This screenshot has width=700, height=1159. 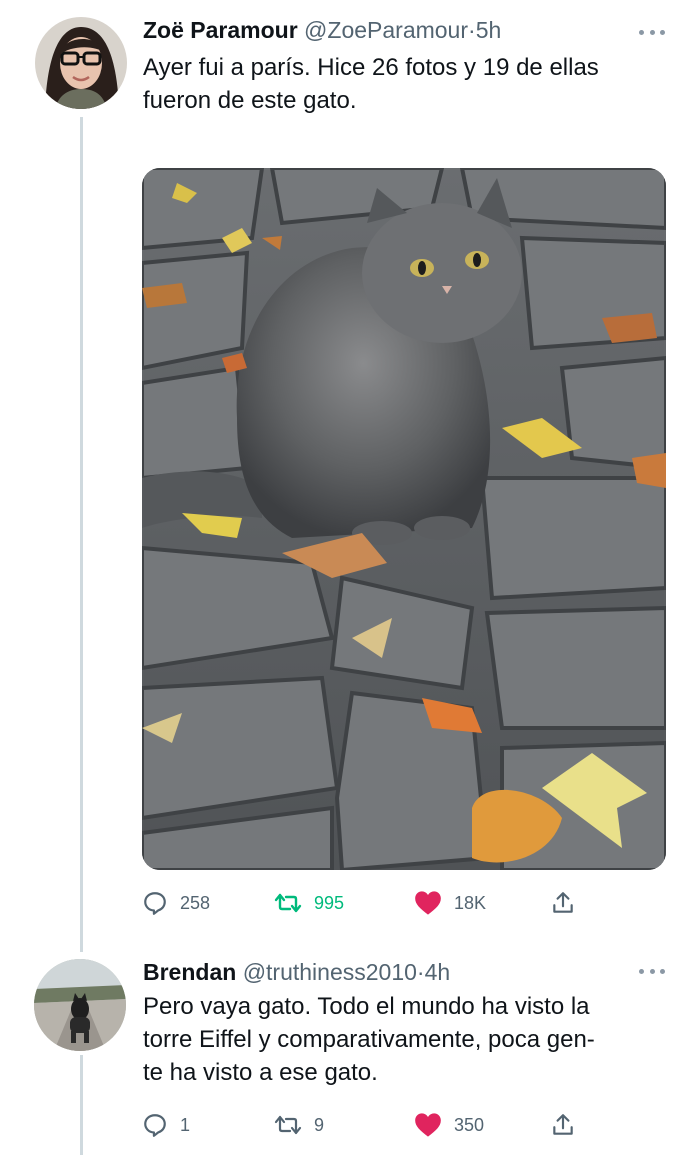 What do you see at coordinates (220, 30) in the screenshot?
I see `author-name: Zoë Paramour` at bounding box center [220, 30].